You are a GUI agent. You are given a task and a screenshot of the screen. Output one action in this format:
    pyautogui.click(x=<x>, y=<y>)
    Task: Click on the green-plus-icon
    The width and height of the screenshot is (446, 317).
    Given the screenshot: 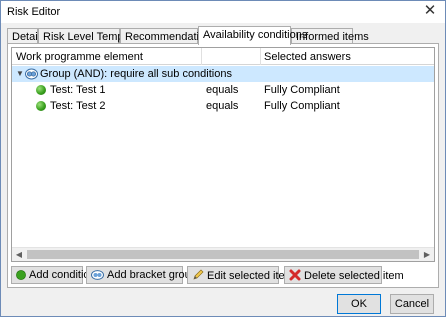 What is the action you would take?
    pyautogui.click(x=21, y=275)
    